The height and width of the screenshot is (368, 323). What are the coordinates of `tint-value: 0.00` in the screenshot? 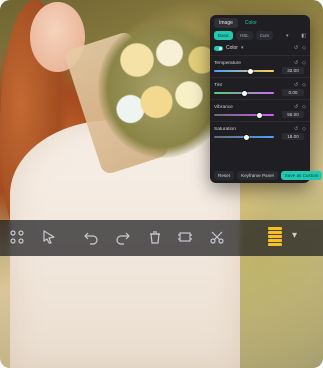 It's located at (293, 92).